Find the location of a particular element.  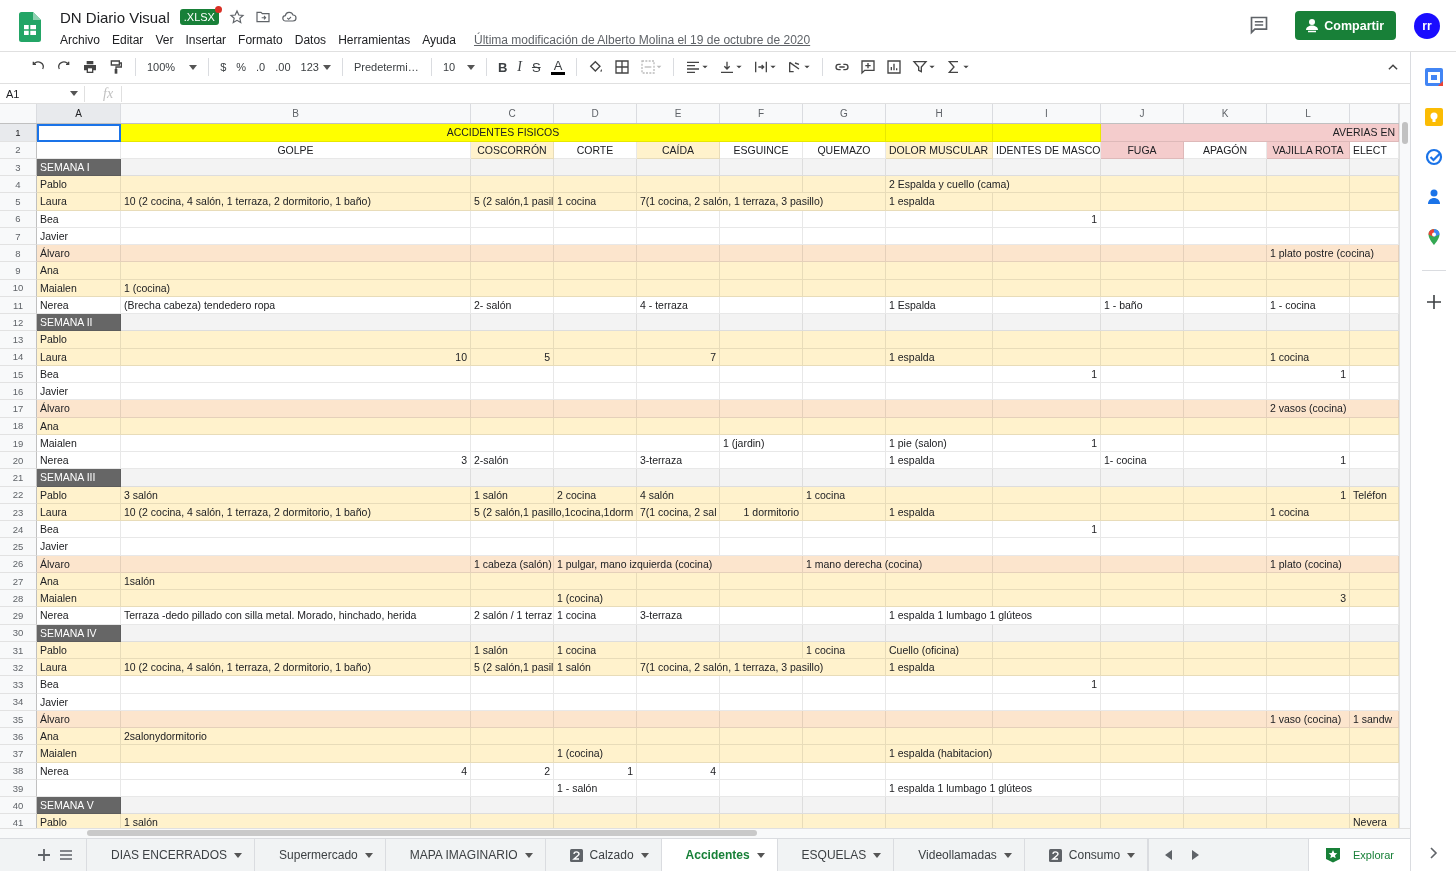

cell-text: 3 is located at coordinates (1343, 598).